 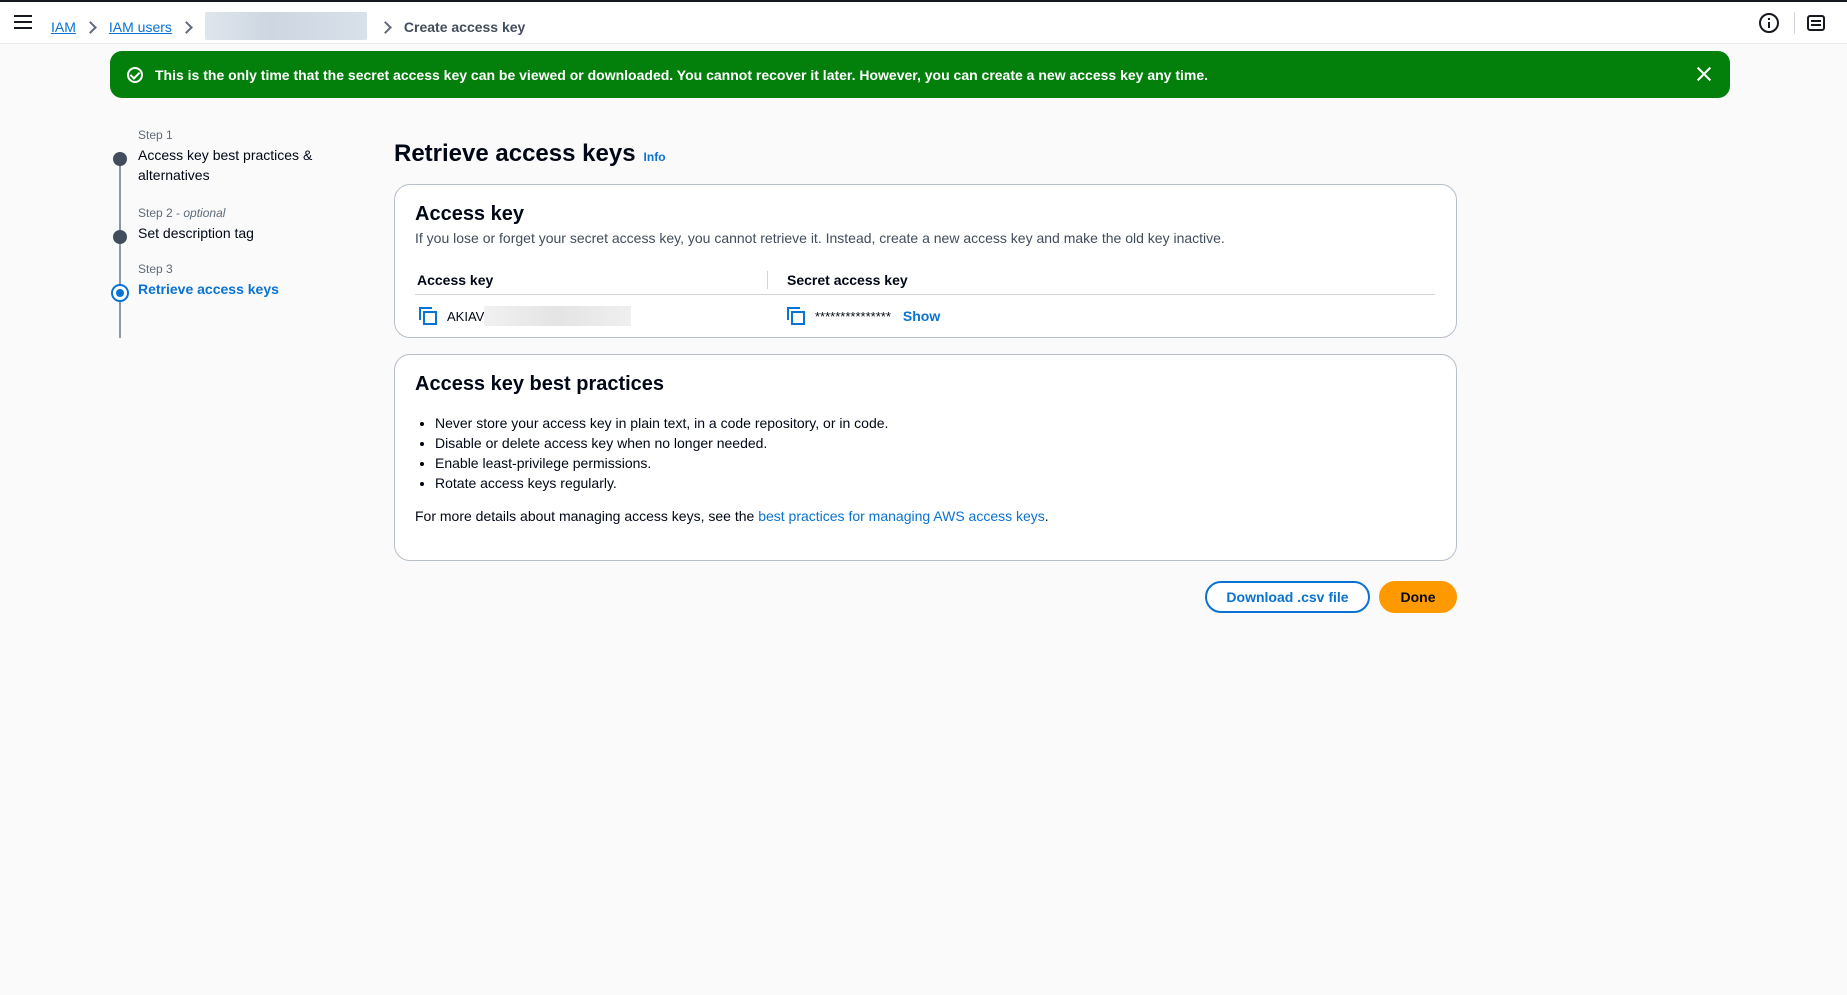 What do you see at coordinates (140, 27) in the screenshot?
I see `breadcrumb-iam-users: IAM users` at bounding box center [140, 27].